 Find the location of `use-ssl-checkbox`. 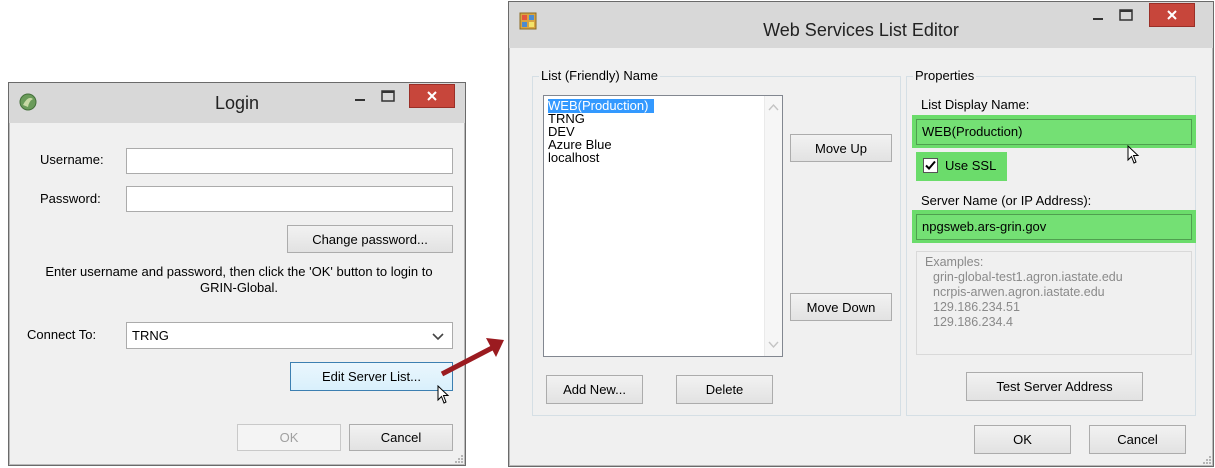

use-ssl-checkbox is located at coordinates (930, 165).